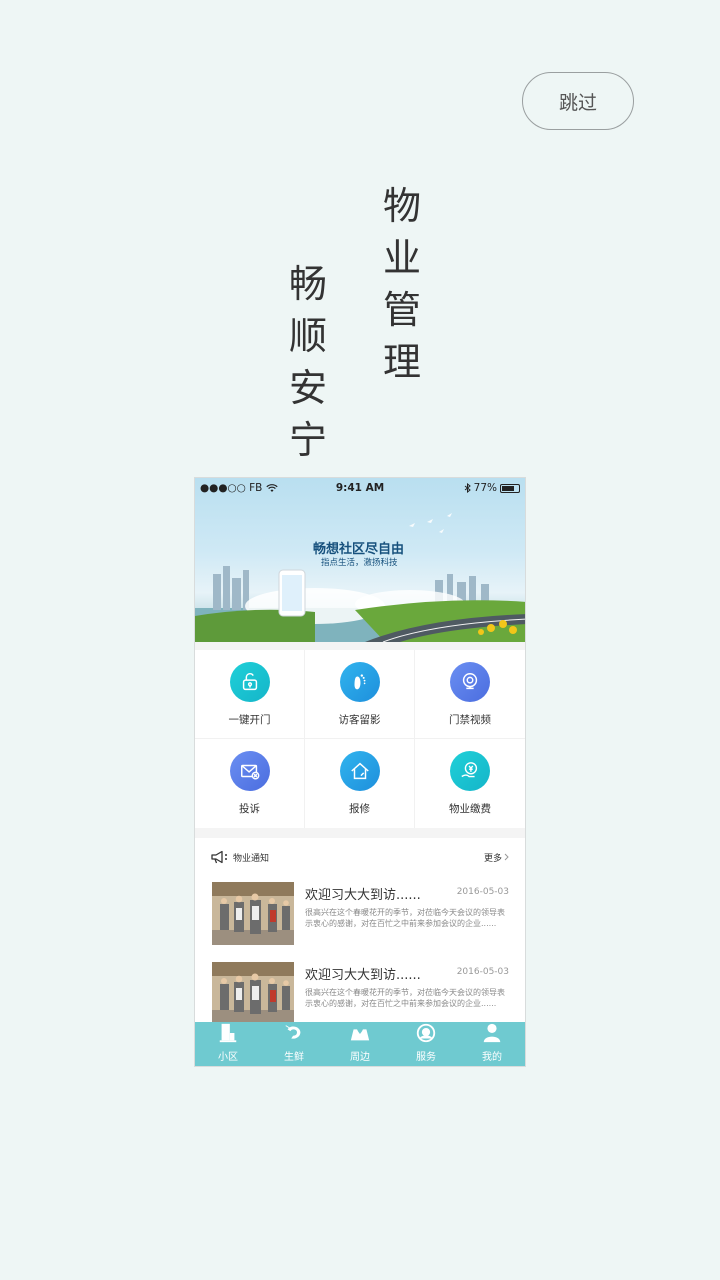  I want to click on slogan-char: 理, so click(401, 362).